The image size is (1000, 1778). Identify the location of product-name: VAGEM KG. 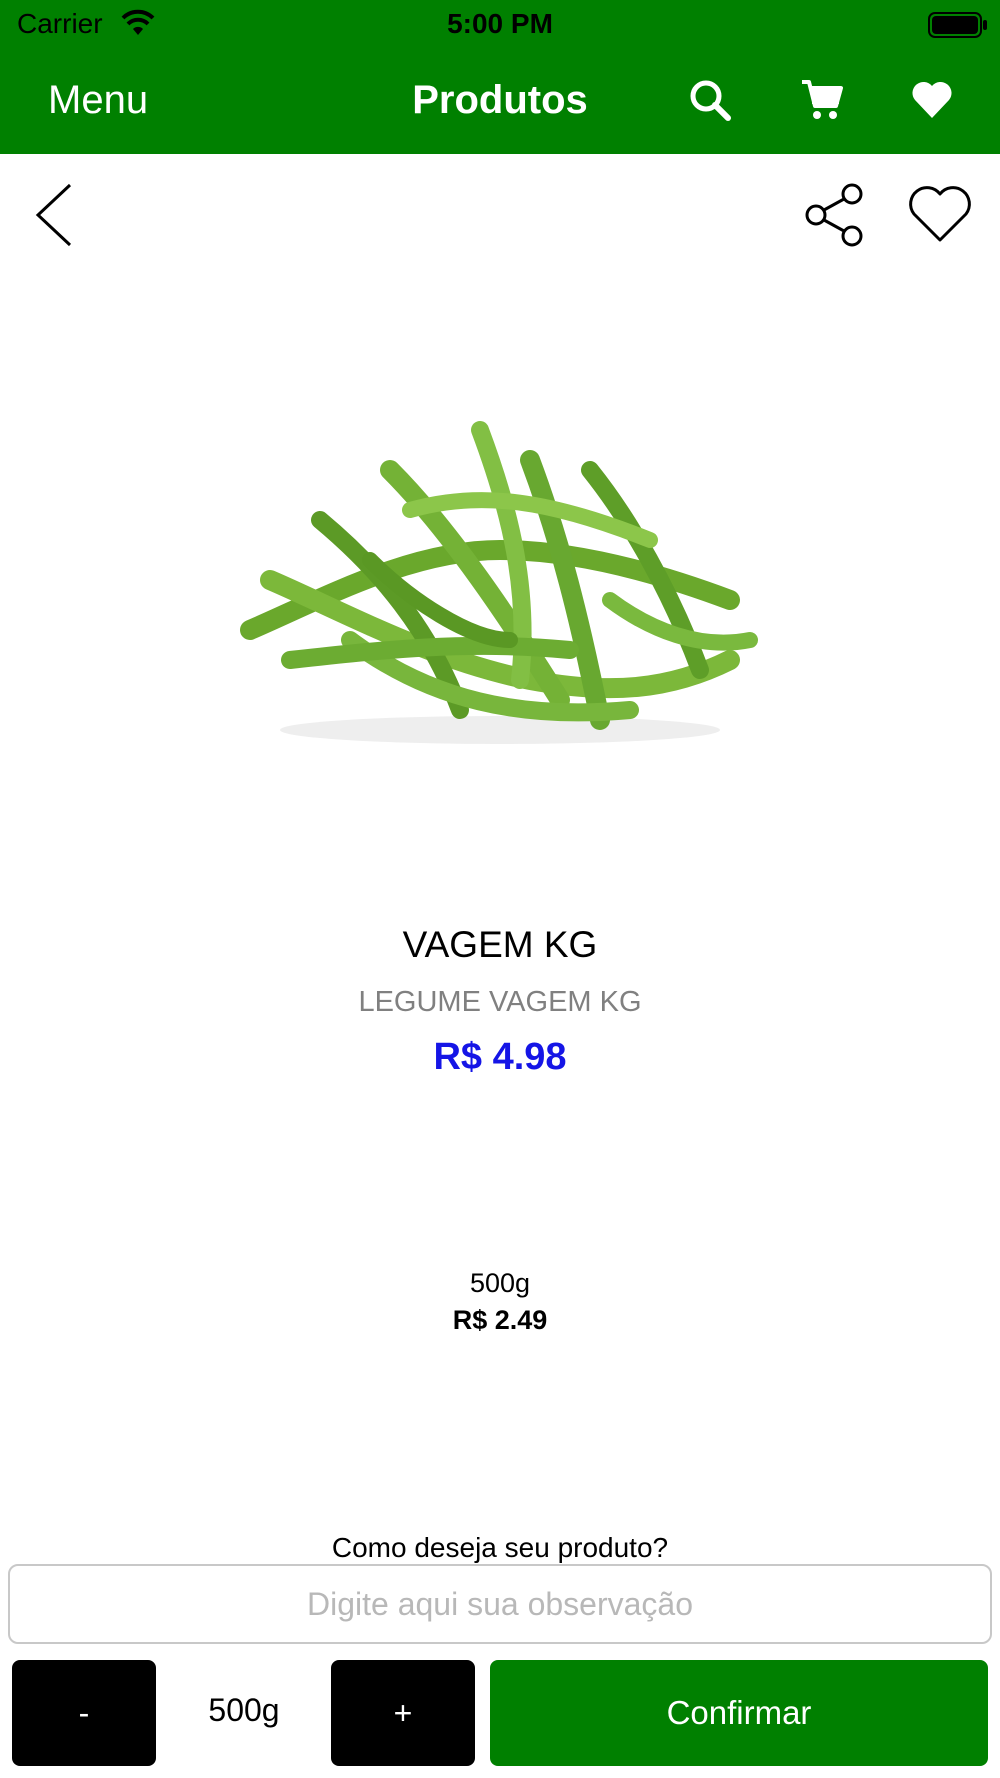
(500, 944).